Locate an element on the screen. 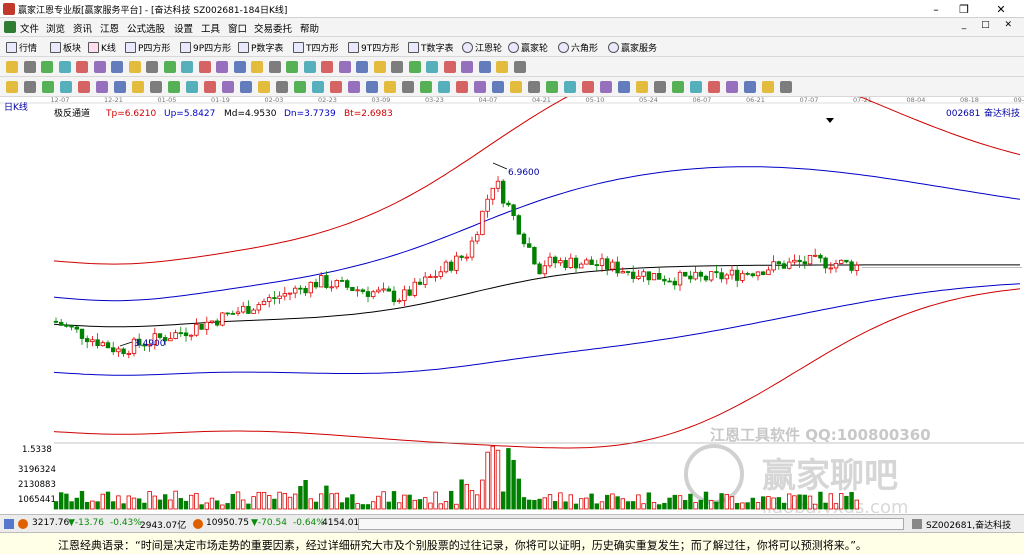 The height and width of the screenshot is (554, 1024). line-tool-13-icon is located at coordinates (228, 87).